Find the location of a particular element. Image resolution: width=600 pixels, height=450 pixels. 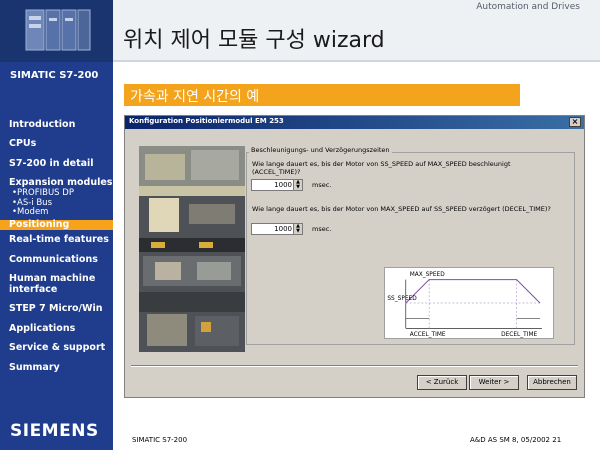

group-title: Beschleunigungs- und Verzögerungszeiten is located at coordinates (320, 150).